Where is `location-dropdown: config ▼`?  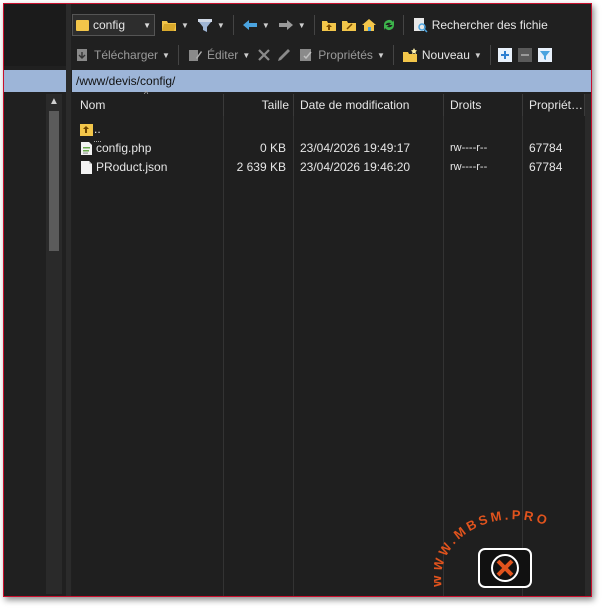
location-dropdown: config ▼ is located at coordinates (113, 25).